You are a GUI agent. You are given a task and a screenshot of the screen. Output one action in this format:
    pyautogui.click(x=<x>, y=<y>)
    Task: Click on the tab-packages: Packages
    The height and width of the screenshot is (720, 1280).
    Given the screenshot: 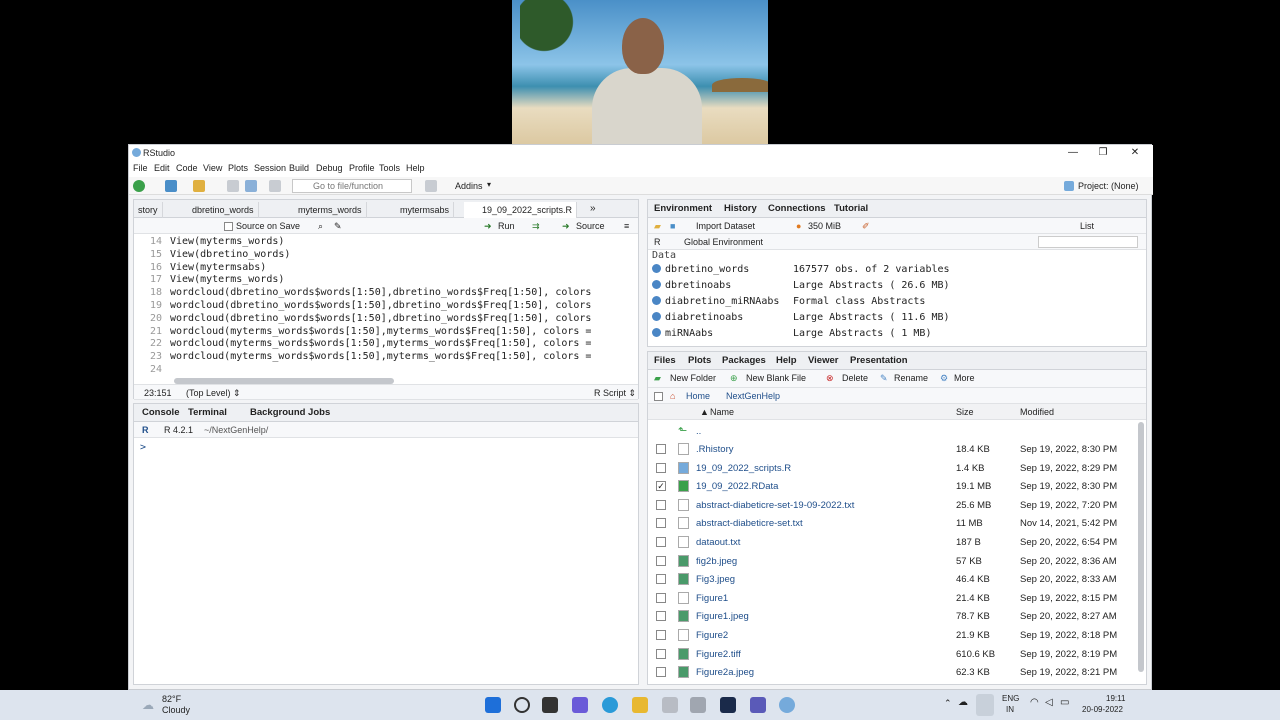 What is the action you would take?
    pyautogui.click(x=744, y=360)
    